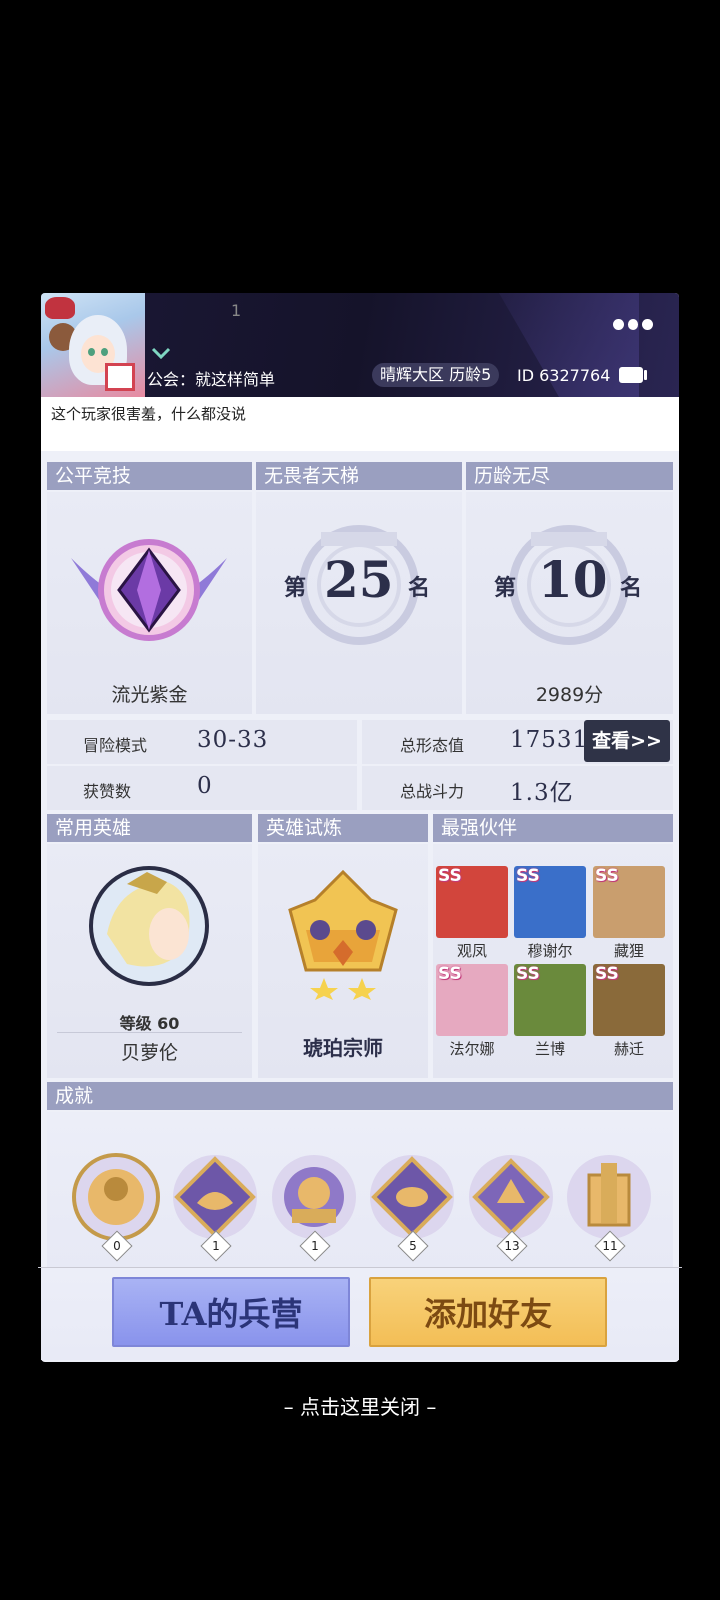 This screenshot has height=1600, width=720. What do you see at coordinates (360, 1405) in the screenshot?
I see `close-hint: – 点击这里关闭 –` at bounding box center [360, 1405].